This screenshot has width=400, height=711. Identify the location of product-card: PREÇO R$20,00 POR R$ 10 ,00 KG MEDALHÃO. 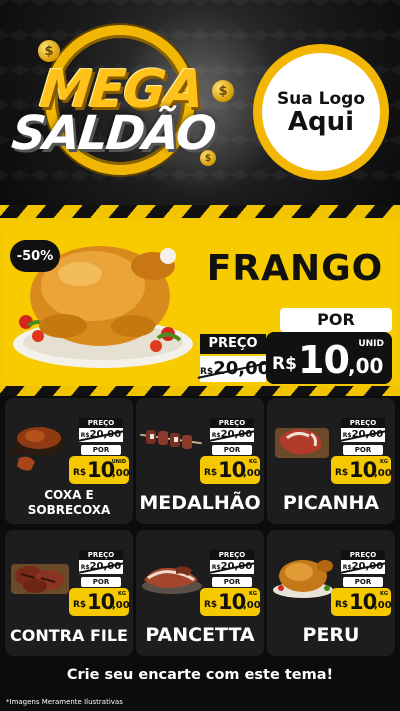
(200, 461).